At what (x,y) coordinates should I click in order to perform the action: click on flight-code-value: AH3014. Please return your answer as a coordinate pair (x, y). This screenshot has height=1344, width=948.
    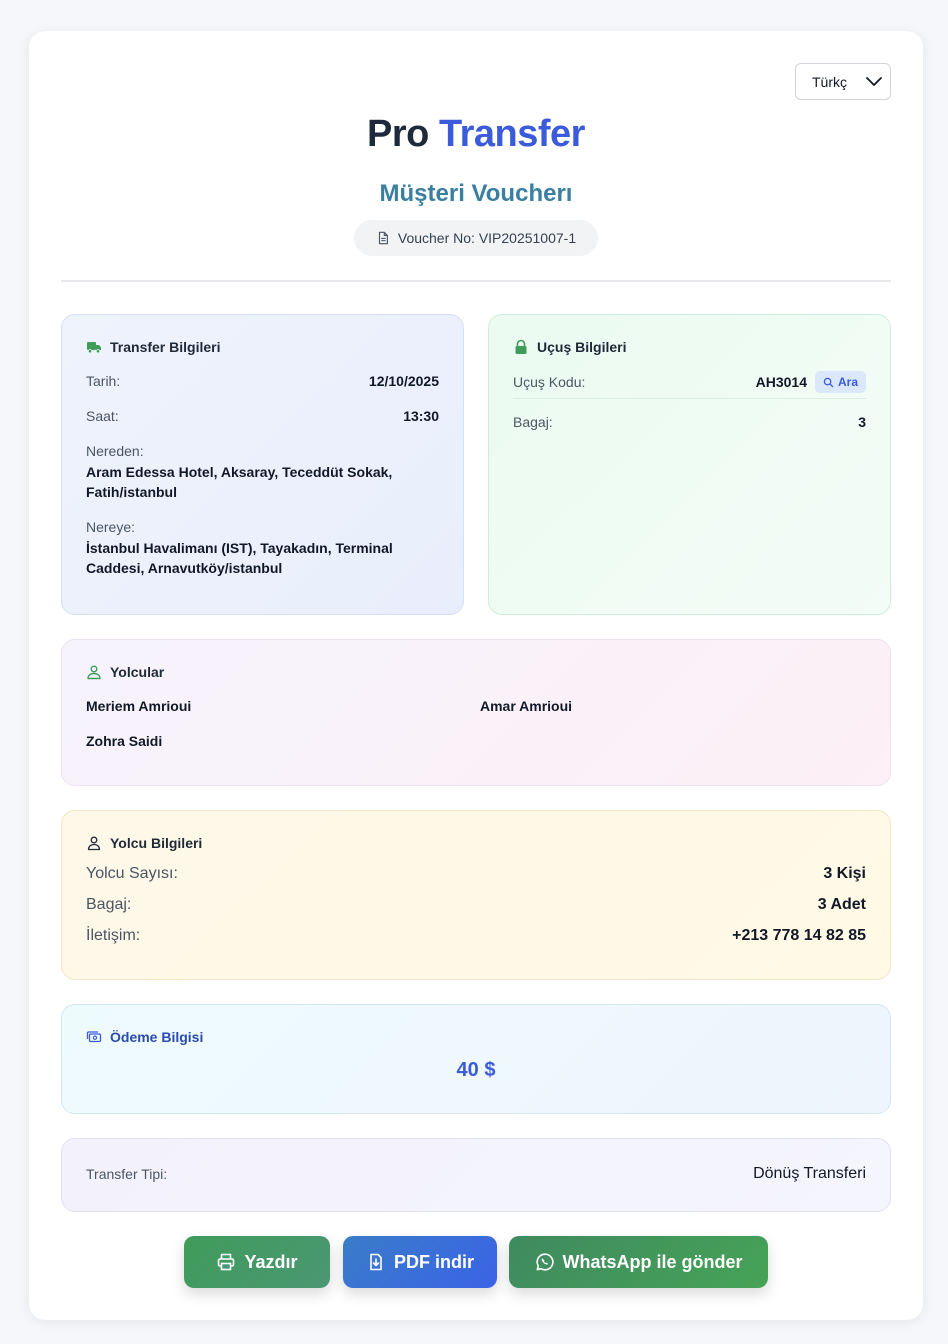
    Looking at the image, I should click on (781, 382).